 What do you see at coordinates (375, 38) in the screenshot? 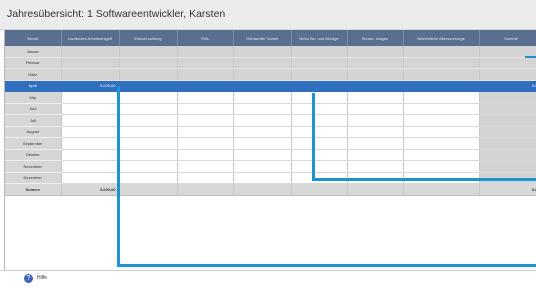
I see `col-header-tax: Steuer- magen` at bounding box center [375, 38].